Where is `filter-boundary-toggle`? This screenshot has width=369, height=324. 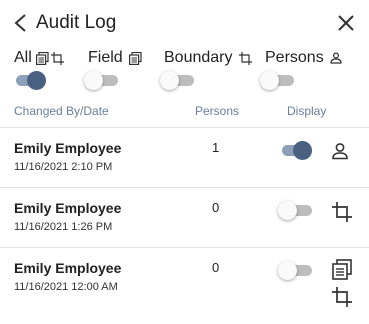
filter-boundary-toggle is located at coordinates (178, 80).